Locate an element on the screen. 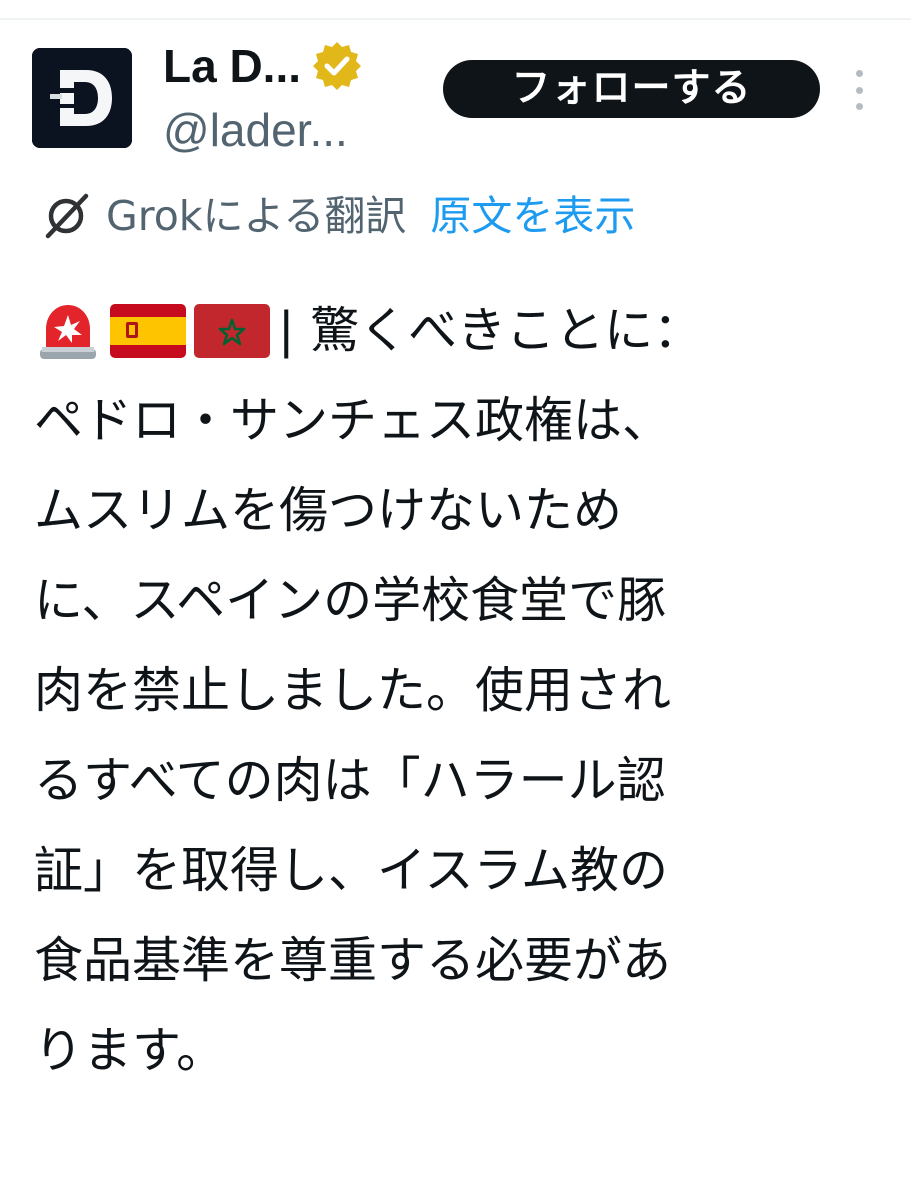 The height and width of the screenshot is (1199, 911). follow-button: フォローする is located at coordinates (631, 89).